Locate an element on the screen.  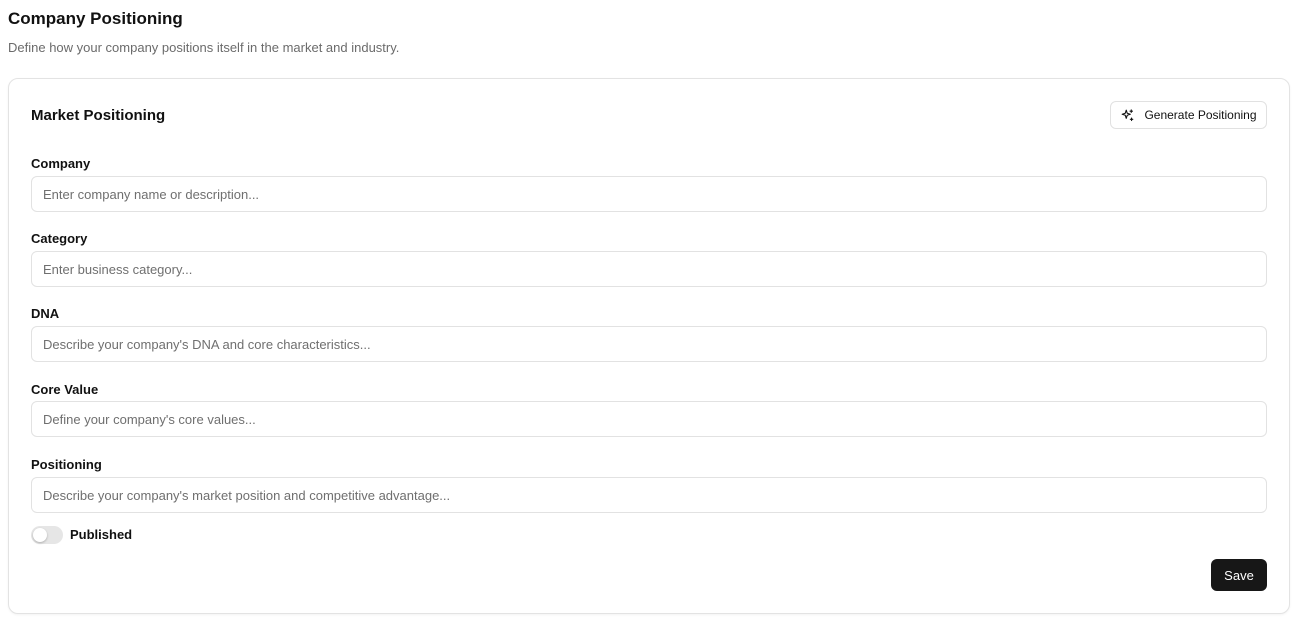
company-label: Company is located at coordinates (61, 163).